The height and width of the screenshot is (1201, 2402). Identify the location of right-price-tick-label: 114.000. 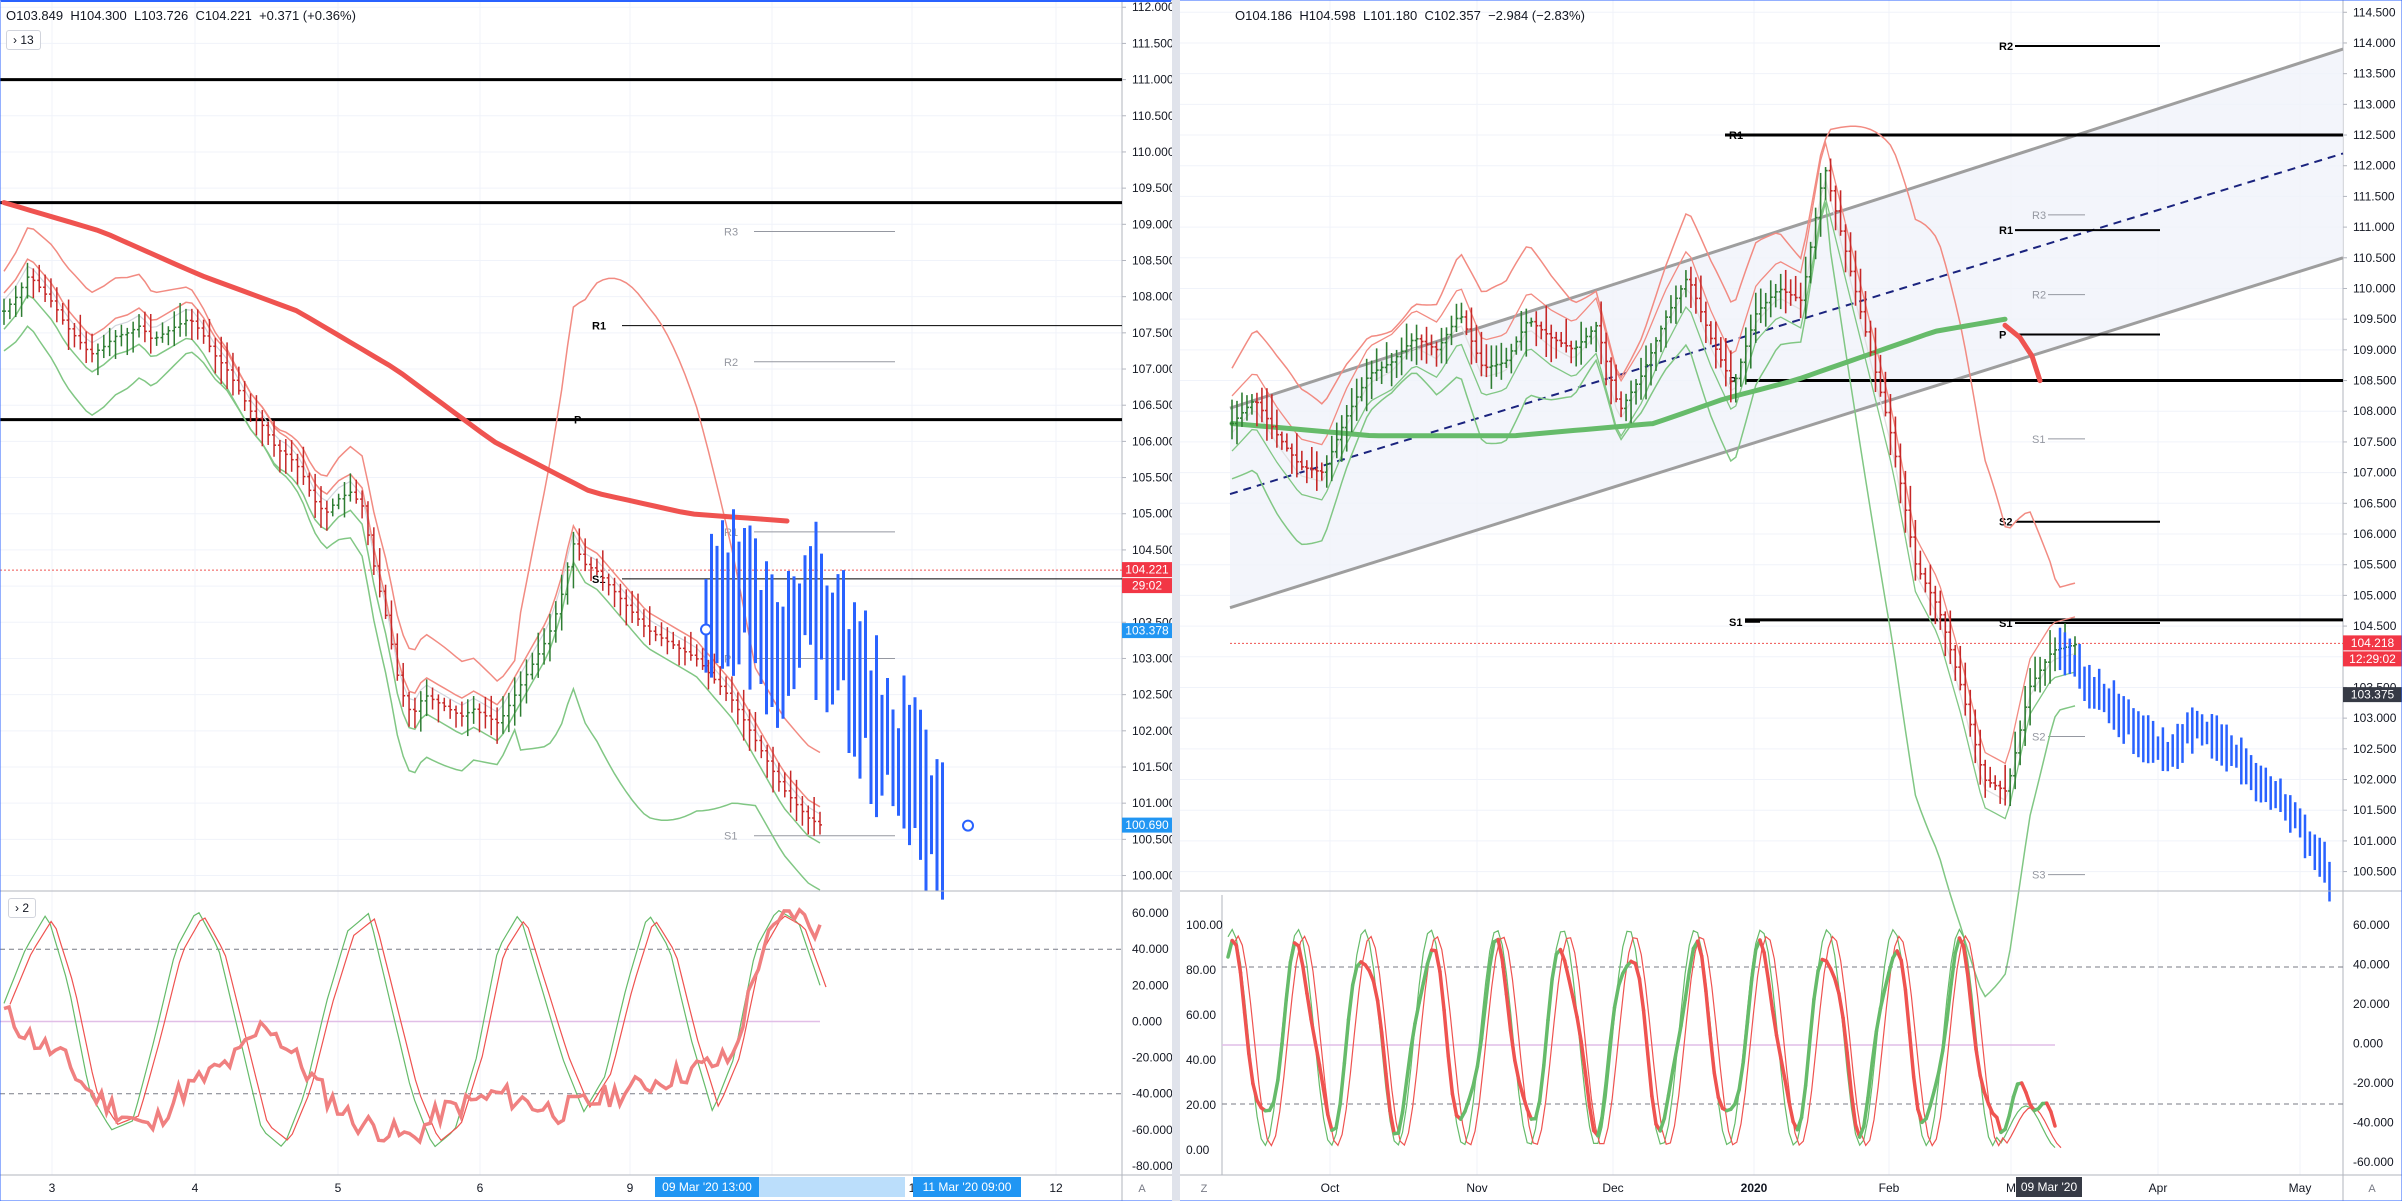
(2374, 43).